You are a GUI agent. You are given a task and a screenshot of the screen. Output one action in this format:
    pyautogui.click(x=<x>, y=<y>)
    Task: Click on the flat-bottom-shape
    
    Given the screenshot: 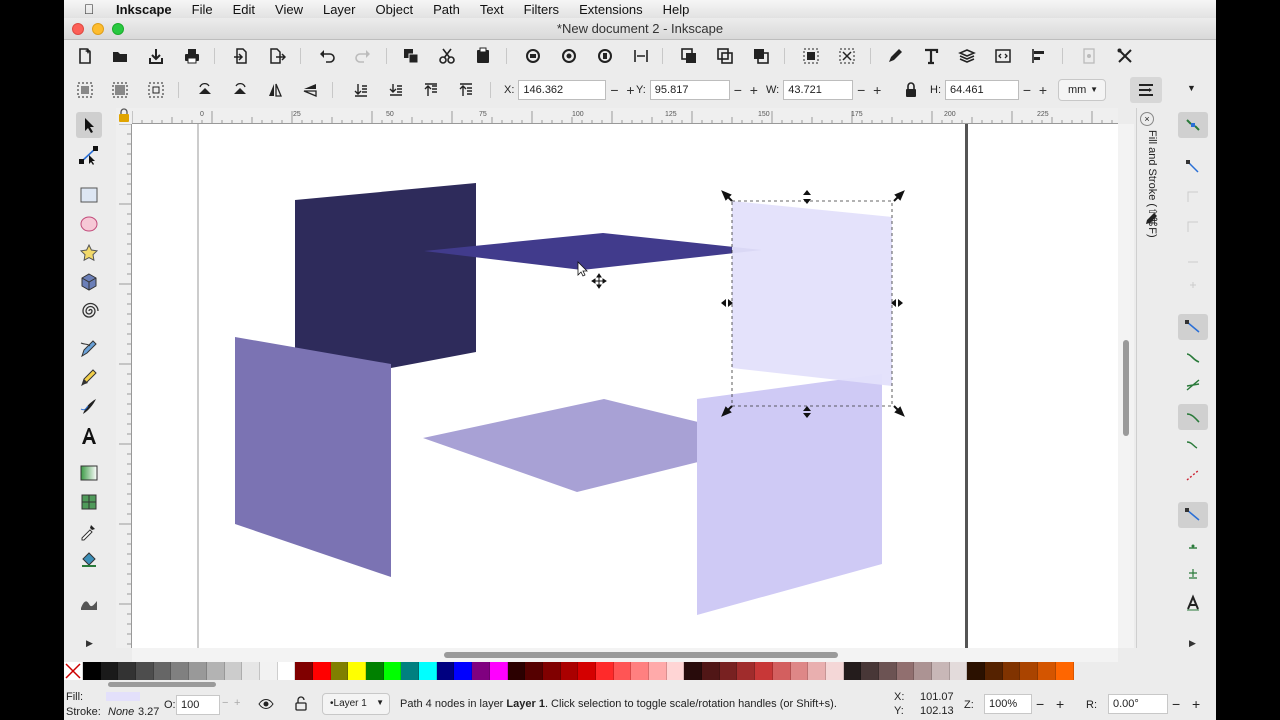 What is the action you would take?
    pyautogui.click(x=560, y=445)
    